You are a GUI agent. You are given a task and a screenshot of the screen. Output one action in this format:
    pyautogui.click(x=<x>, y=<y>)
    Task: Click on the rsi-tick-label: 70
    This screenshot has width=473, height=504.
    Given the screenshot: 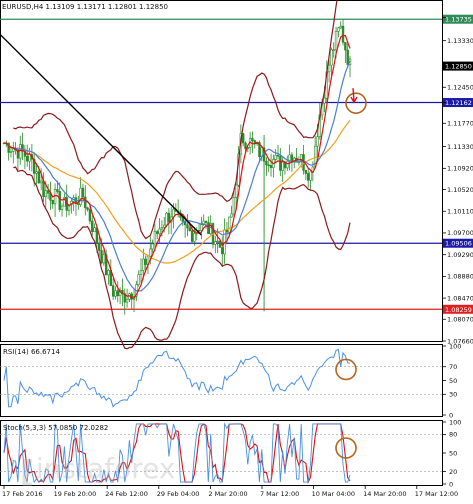 What is the action you would take?
    pyautogui.click(x=453, y=367)
    